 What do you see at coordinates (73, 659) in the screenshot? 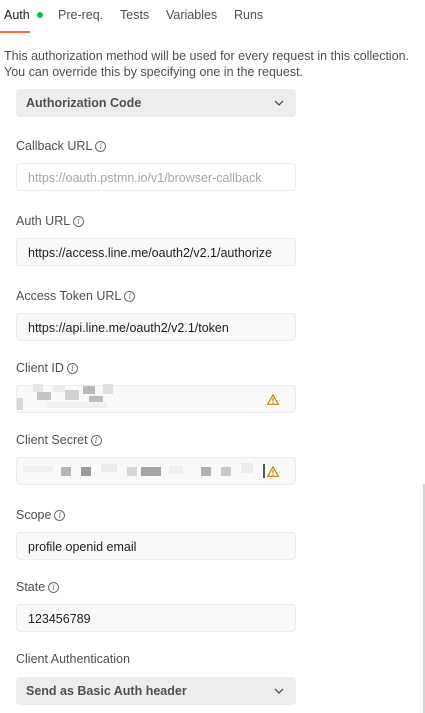
I see `client-authentication-label: Client Authentication` at bounding box center [73, 659].